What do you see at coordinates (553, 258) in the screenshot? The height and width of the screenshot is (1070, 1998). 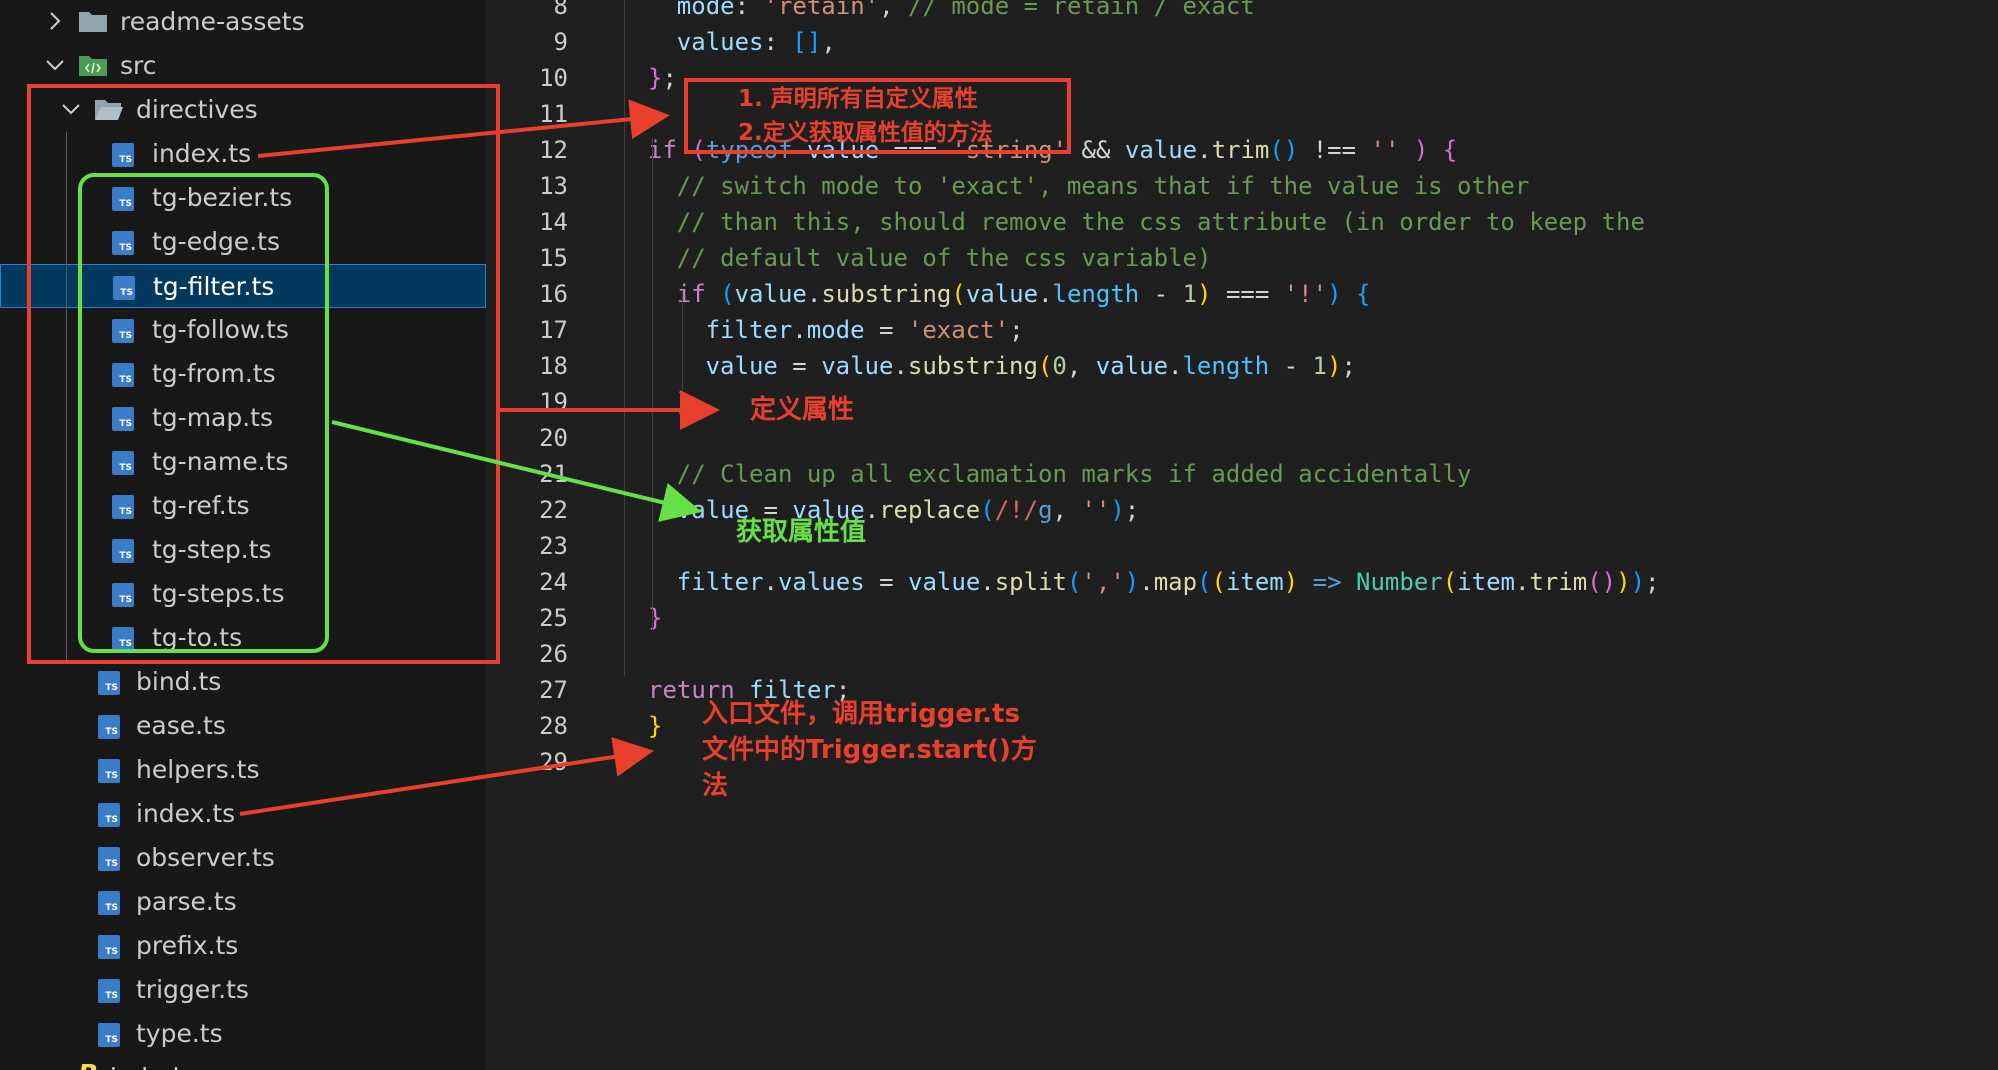 I see `line-number: 15` at bounding box center [553, 258].